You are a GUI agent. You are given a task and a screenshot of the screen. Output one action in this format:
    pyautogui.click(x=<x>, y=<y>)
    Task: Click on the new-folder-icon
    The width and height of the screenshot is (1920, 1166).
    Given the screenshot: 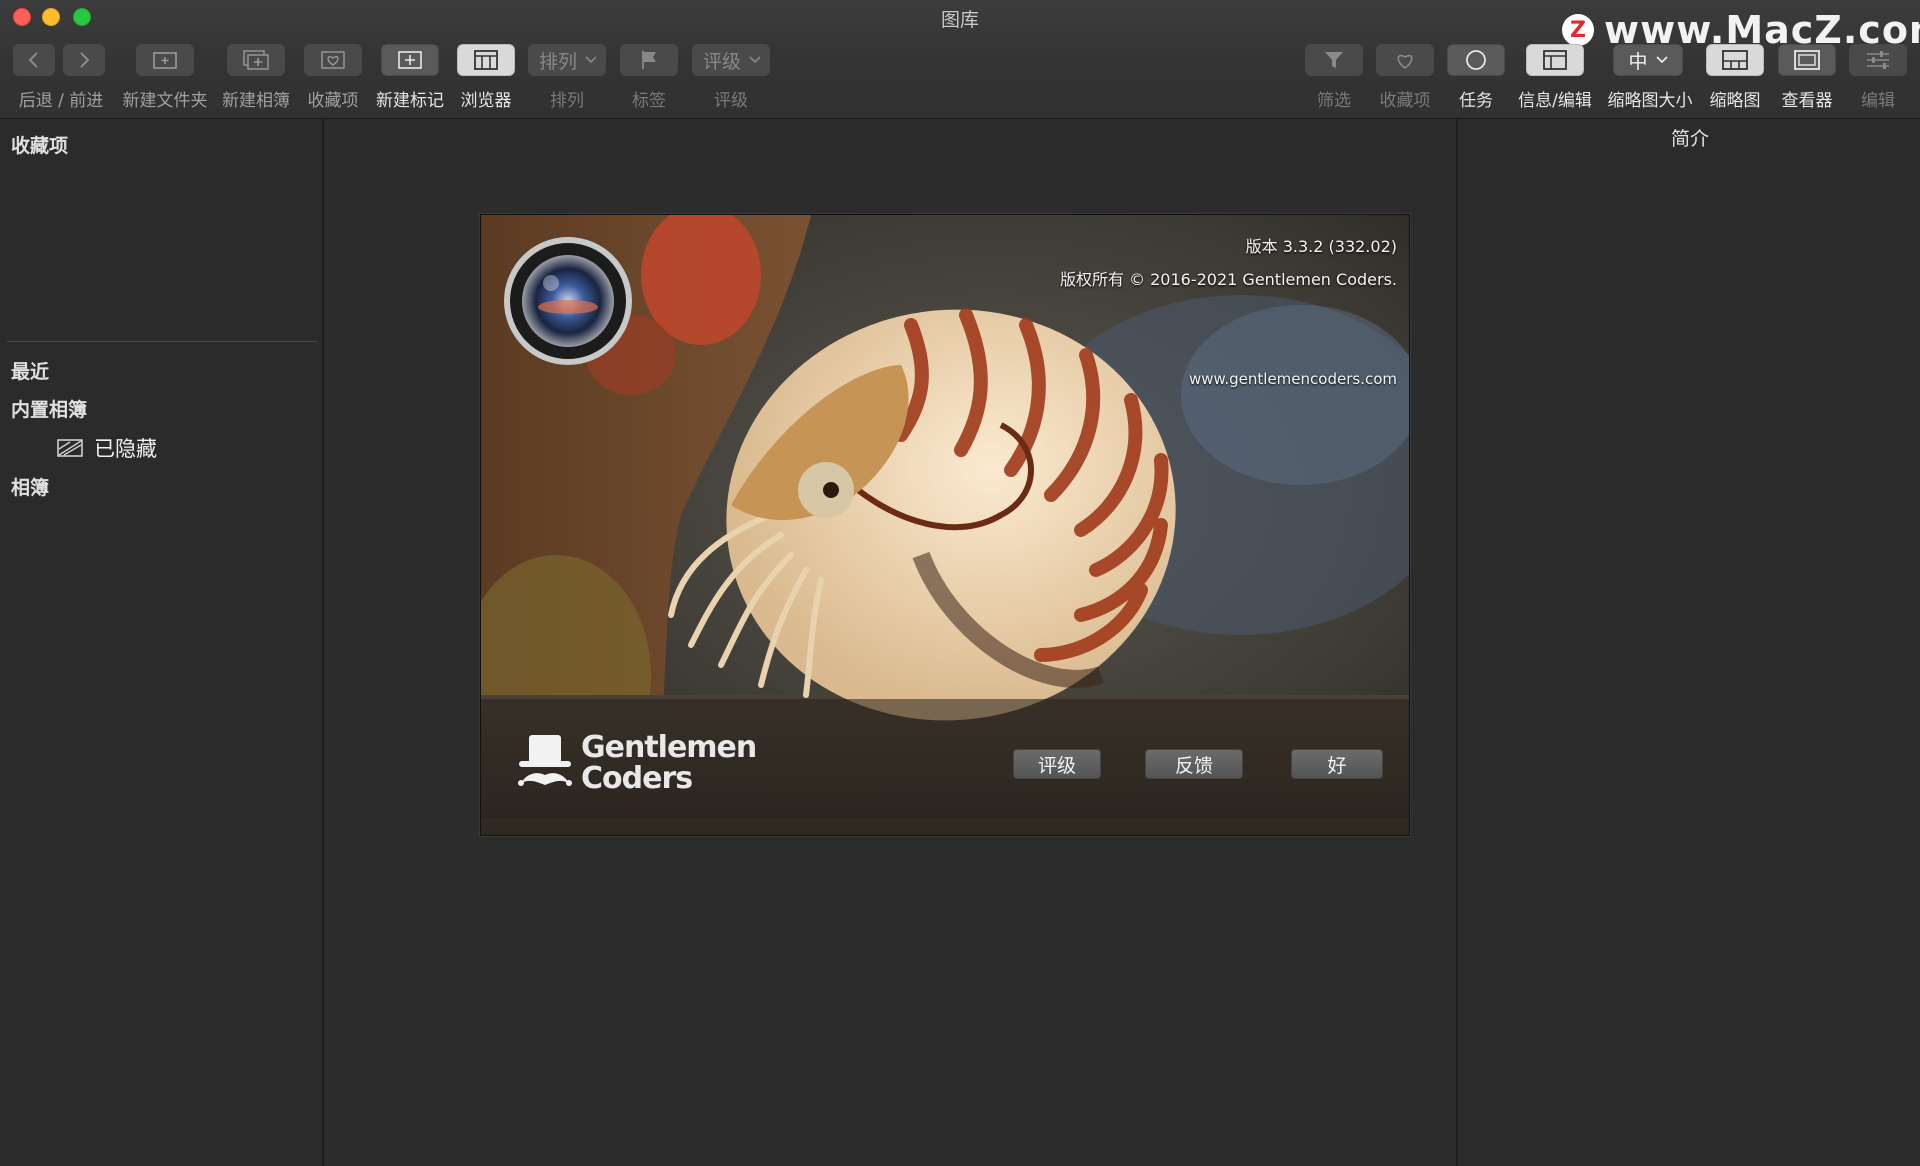 What is the action you would take?
    pyautogui.click(x=165, y=60)
    